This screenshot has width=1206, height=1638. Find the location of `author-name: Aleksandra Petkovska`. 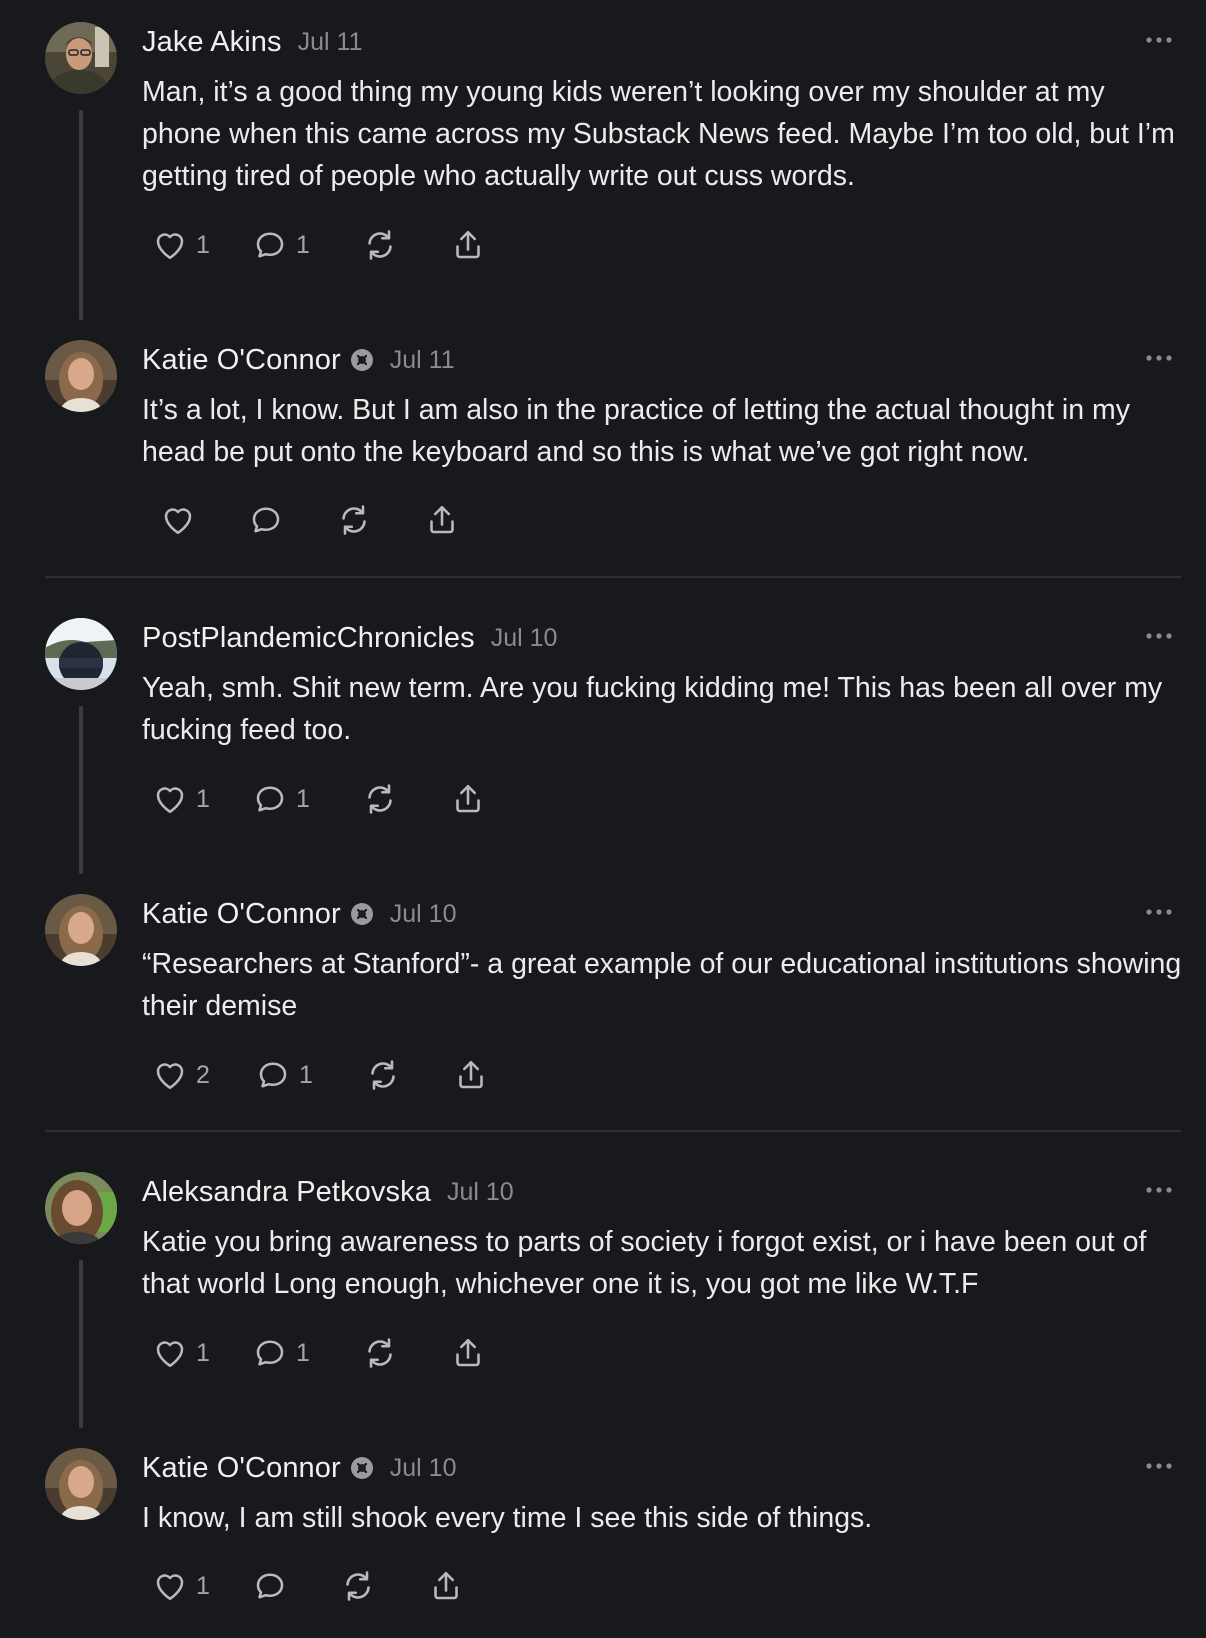

author-name: Aleksandra Petkovska is located at coordinates (286, 1192).